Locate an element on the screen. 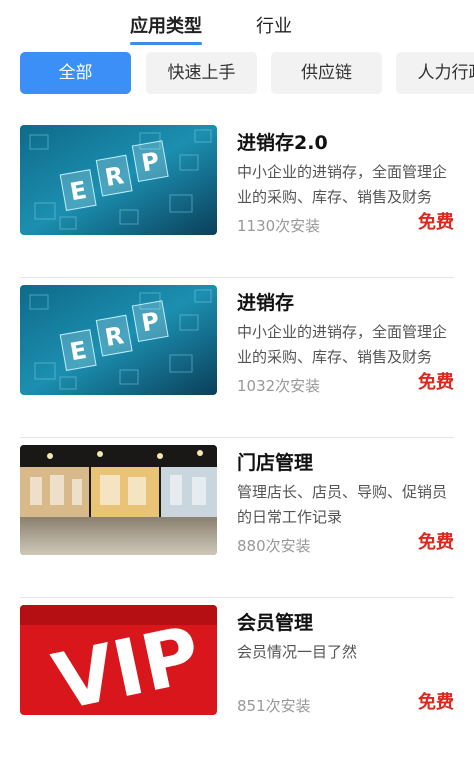 This screenshot has height=757, width=474. tab-app-type: 应用类型 is located at coordinates (166, 28).